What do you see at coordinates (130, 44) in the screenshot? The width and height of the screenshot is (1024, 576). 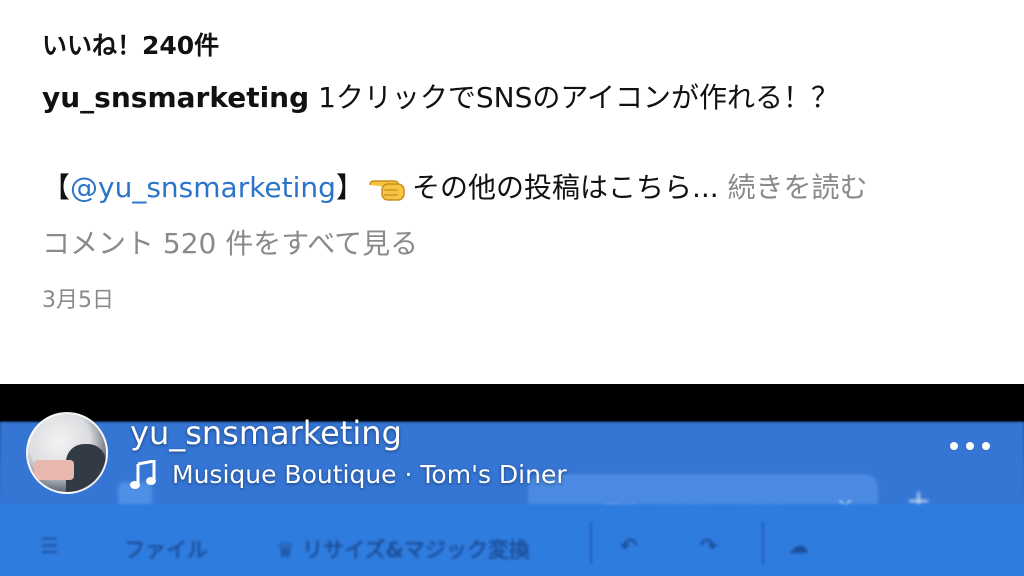 I see `likes-count: いいね！240件` at bounding box center [130, 44].